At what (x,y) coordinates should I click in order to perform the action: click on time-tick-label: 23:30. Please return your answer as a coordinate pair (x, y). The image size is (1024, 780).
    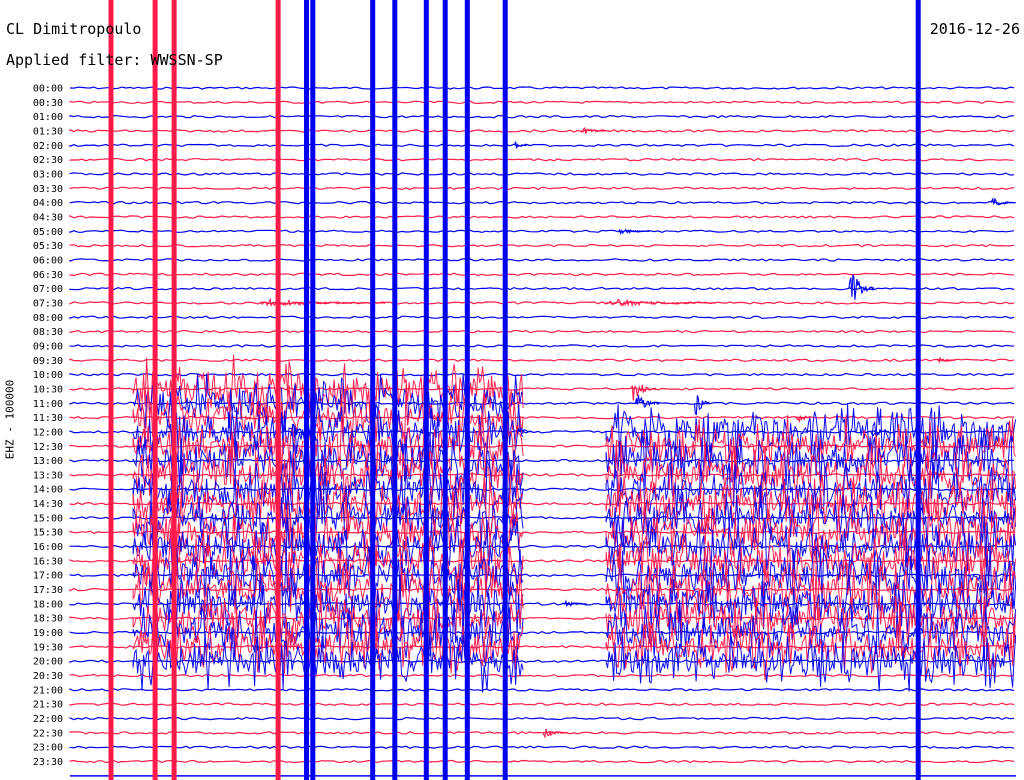
    Looking at the image, I should click on (48, 762).